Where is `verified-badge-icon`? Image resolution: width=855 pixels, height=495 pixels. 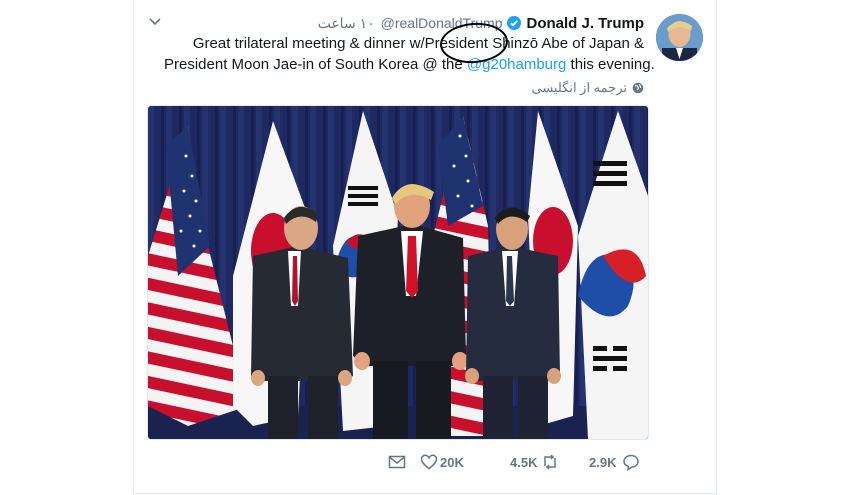
verified-badge-icon is located at coordinates (514, 23).